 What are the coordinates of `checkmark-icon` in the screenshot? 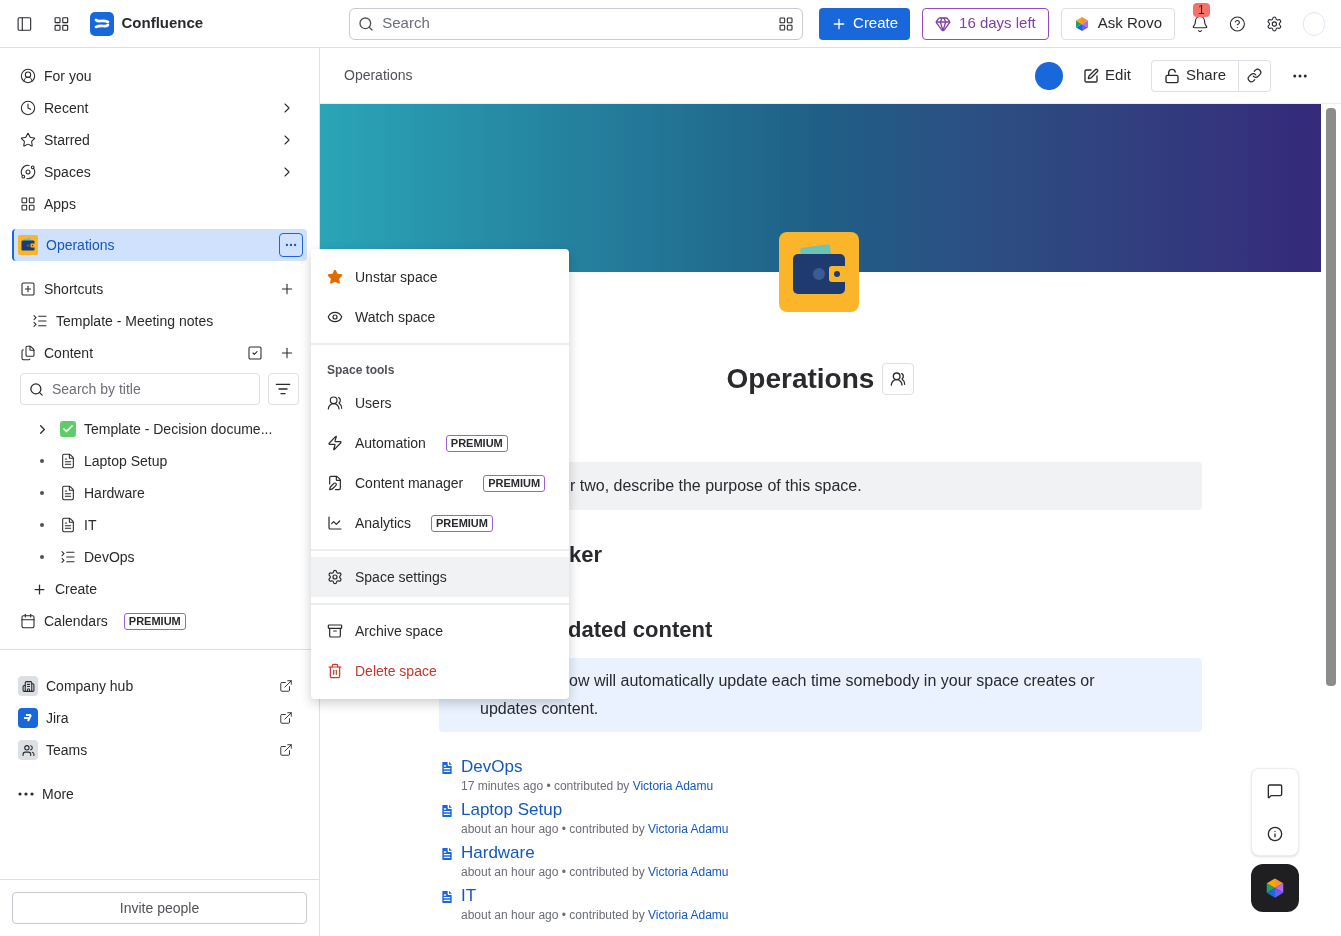 It's located at (68, 429).